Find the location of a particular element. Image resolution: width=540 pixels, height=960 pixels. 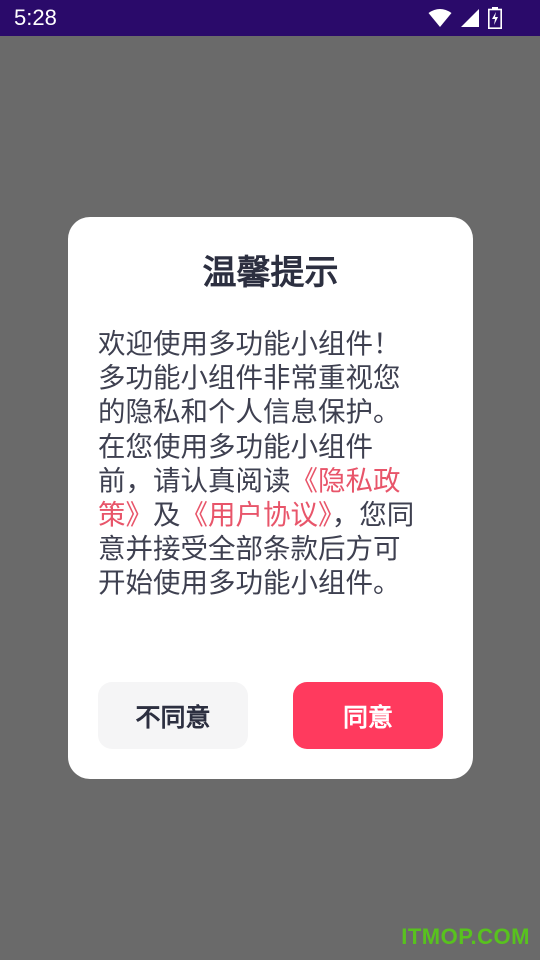

watermark: ITMOP.COM is located at coordinates (465, 936).